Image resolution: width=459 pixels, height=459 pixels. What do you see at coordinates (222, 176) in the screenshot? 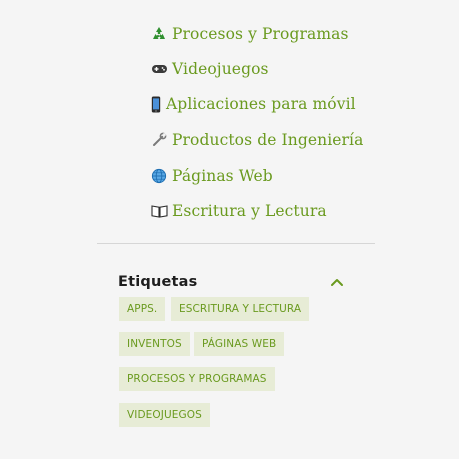
I see `category-label: Páginas Web` at bounding box center [222, 176].